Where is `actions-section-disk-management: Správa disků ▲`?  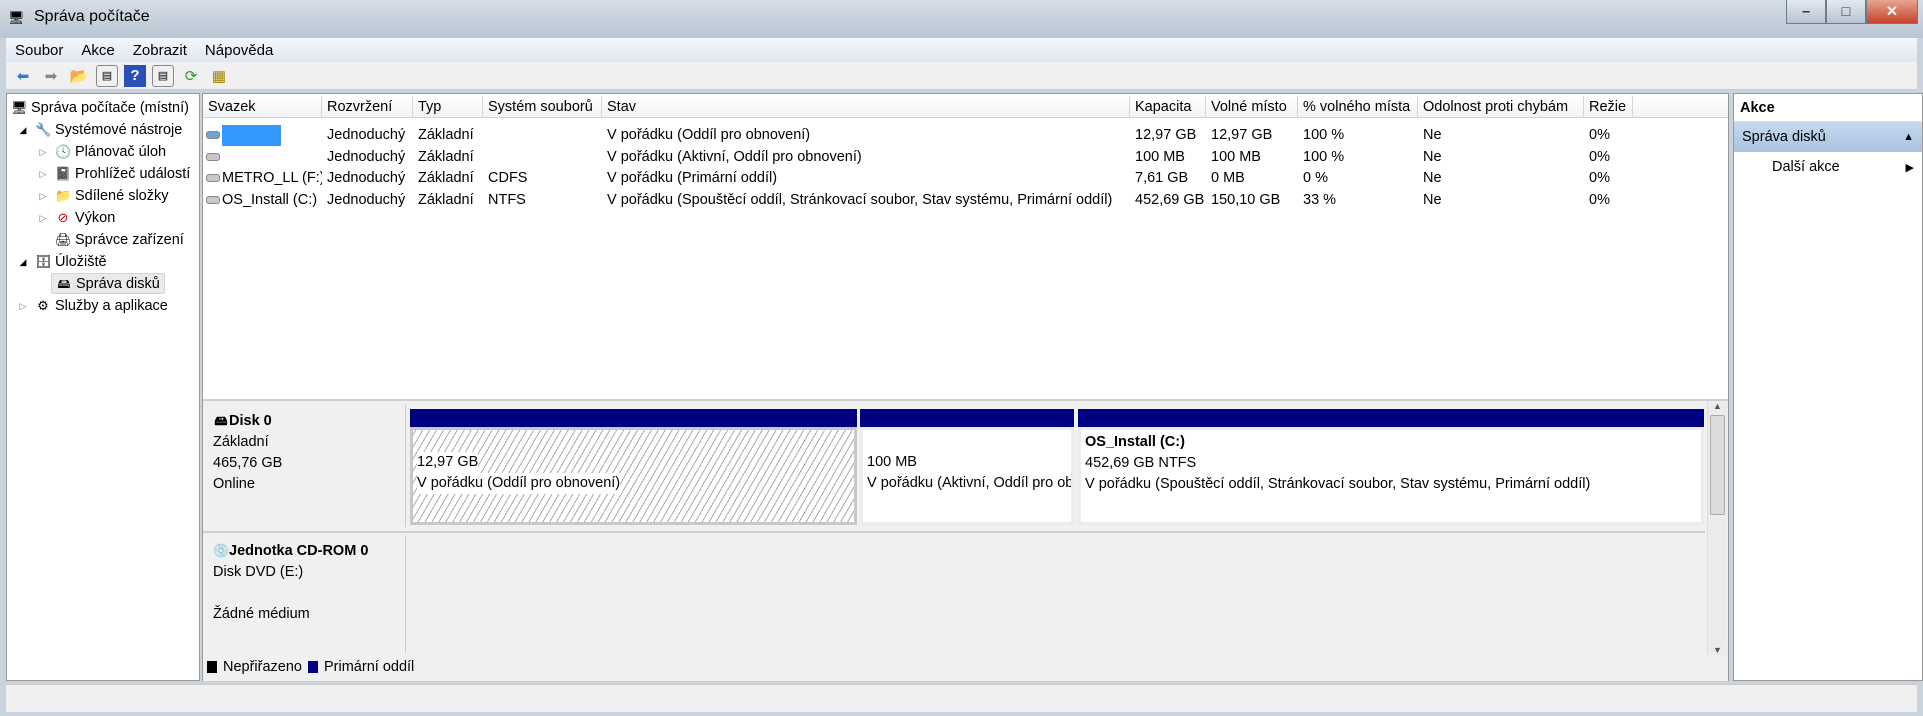 actions-section-disk-management: Správa disků ▲ is located at coordinates (1828, 137).